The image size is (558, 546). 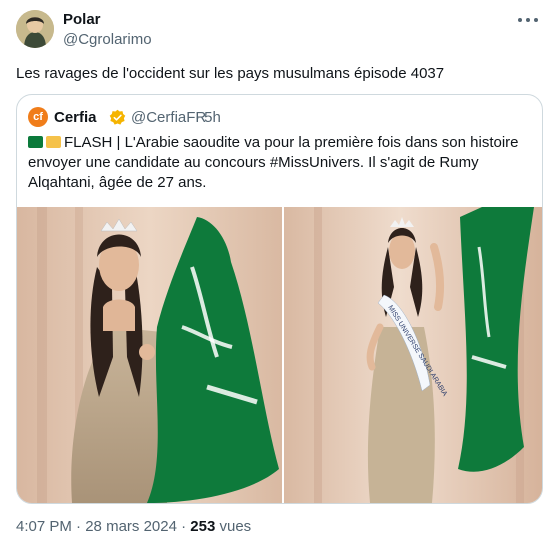 I want to click on quoted-avatar: cf, so click(x=38, y=117).